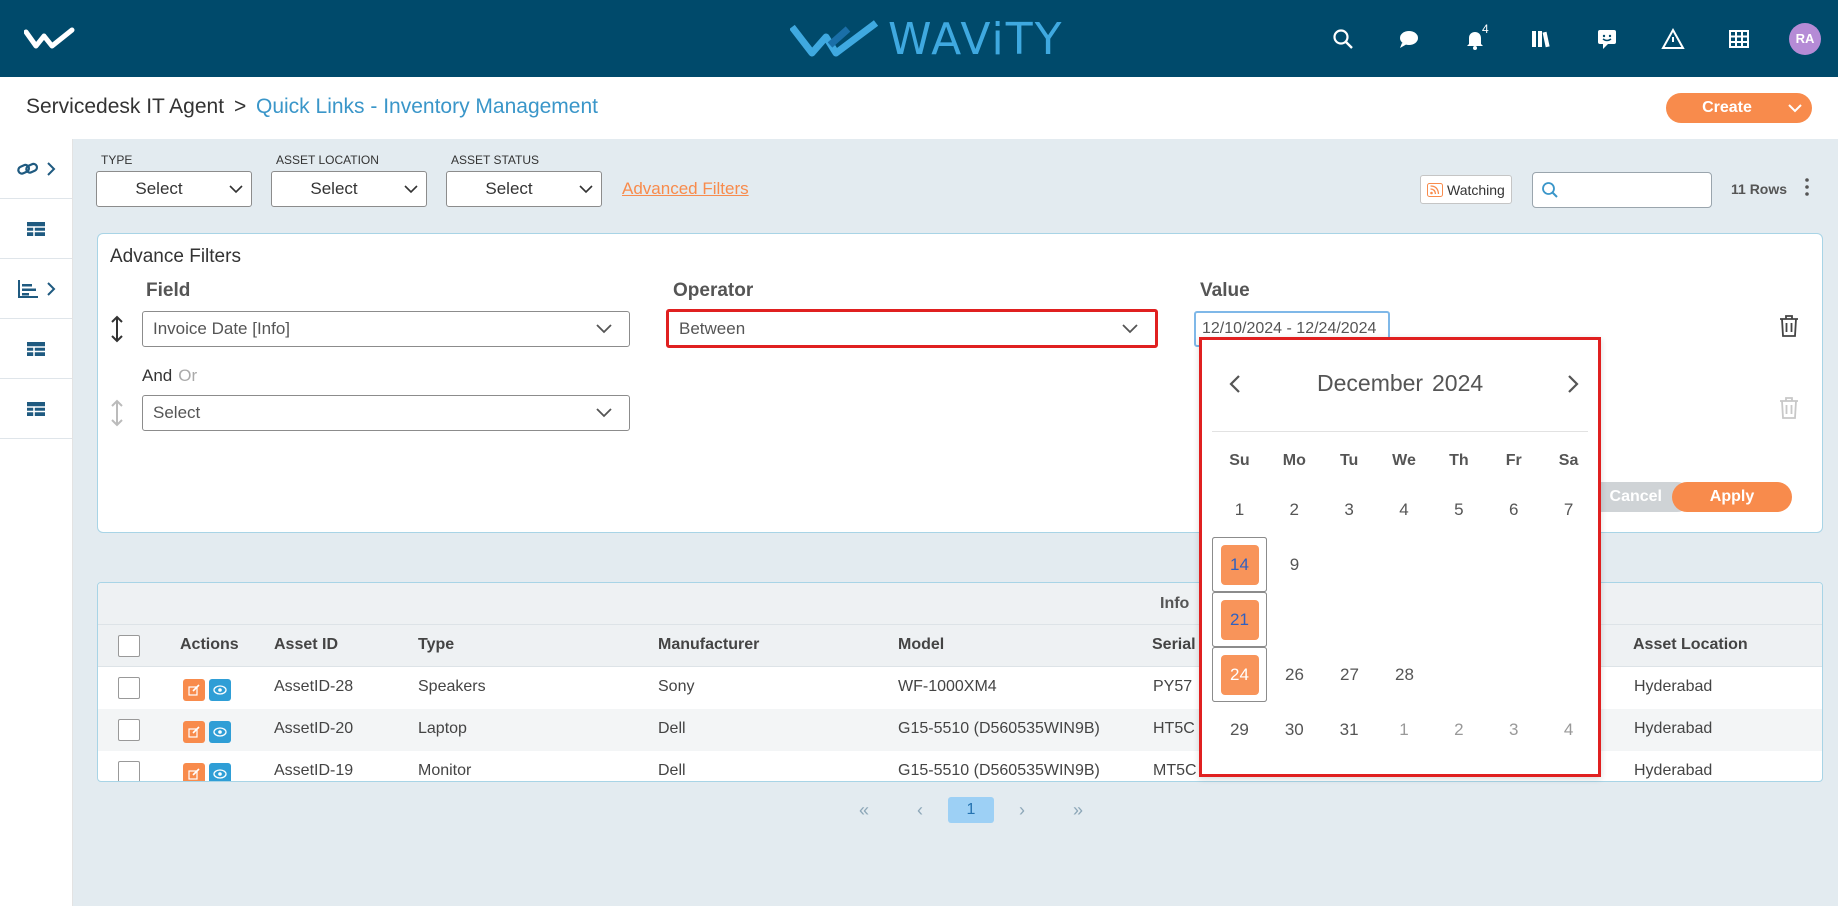 The width and height of the screenshot is (1838, 906). Describe the element at coordinates (306, 645) in the screenshot. I see `column-header-asset-id: Asset ID` at that location.